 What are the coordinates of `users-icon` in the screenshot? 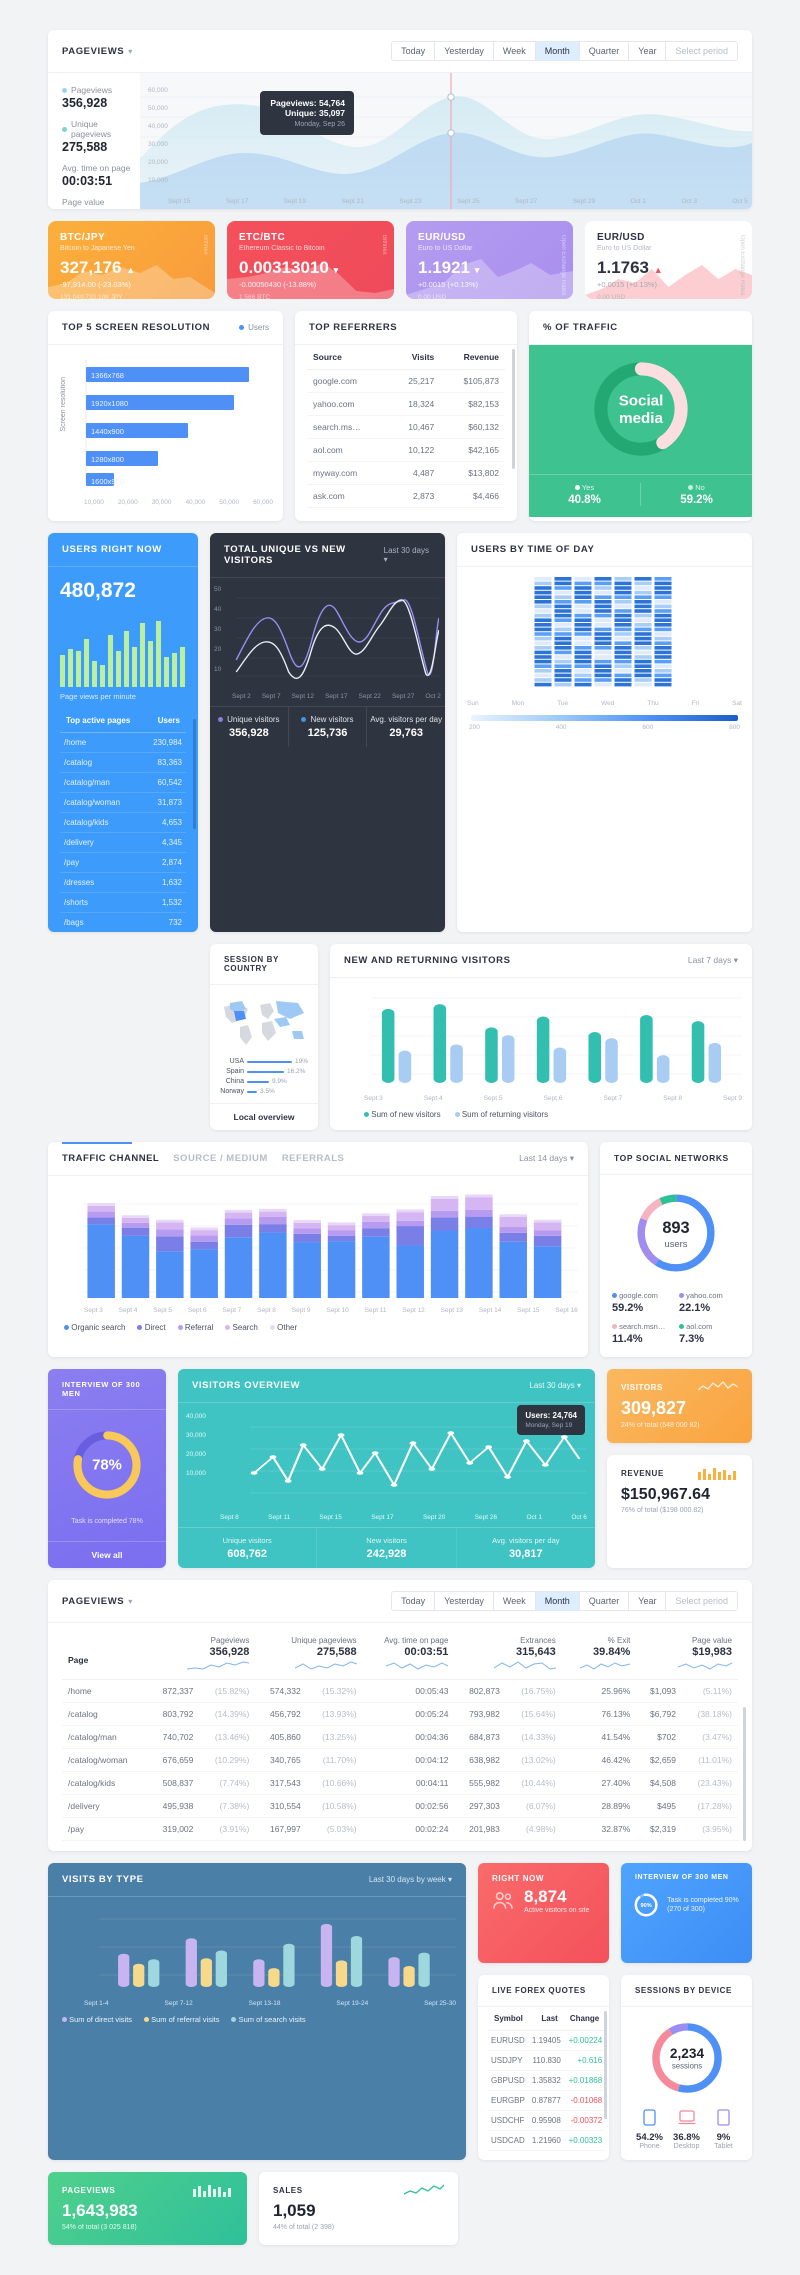 It's located at (503, 1900).